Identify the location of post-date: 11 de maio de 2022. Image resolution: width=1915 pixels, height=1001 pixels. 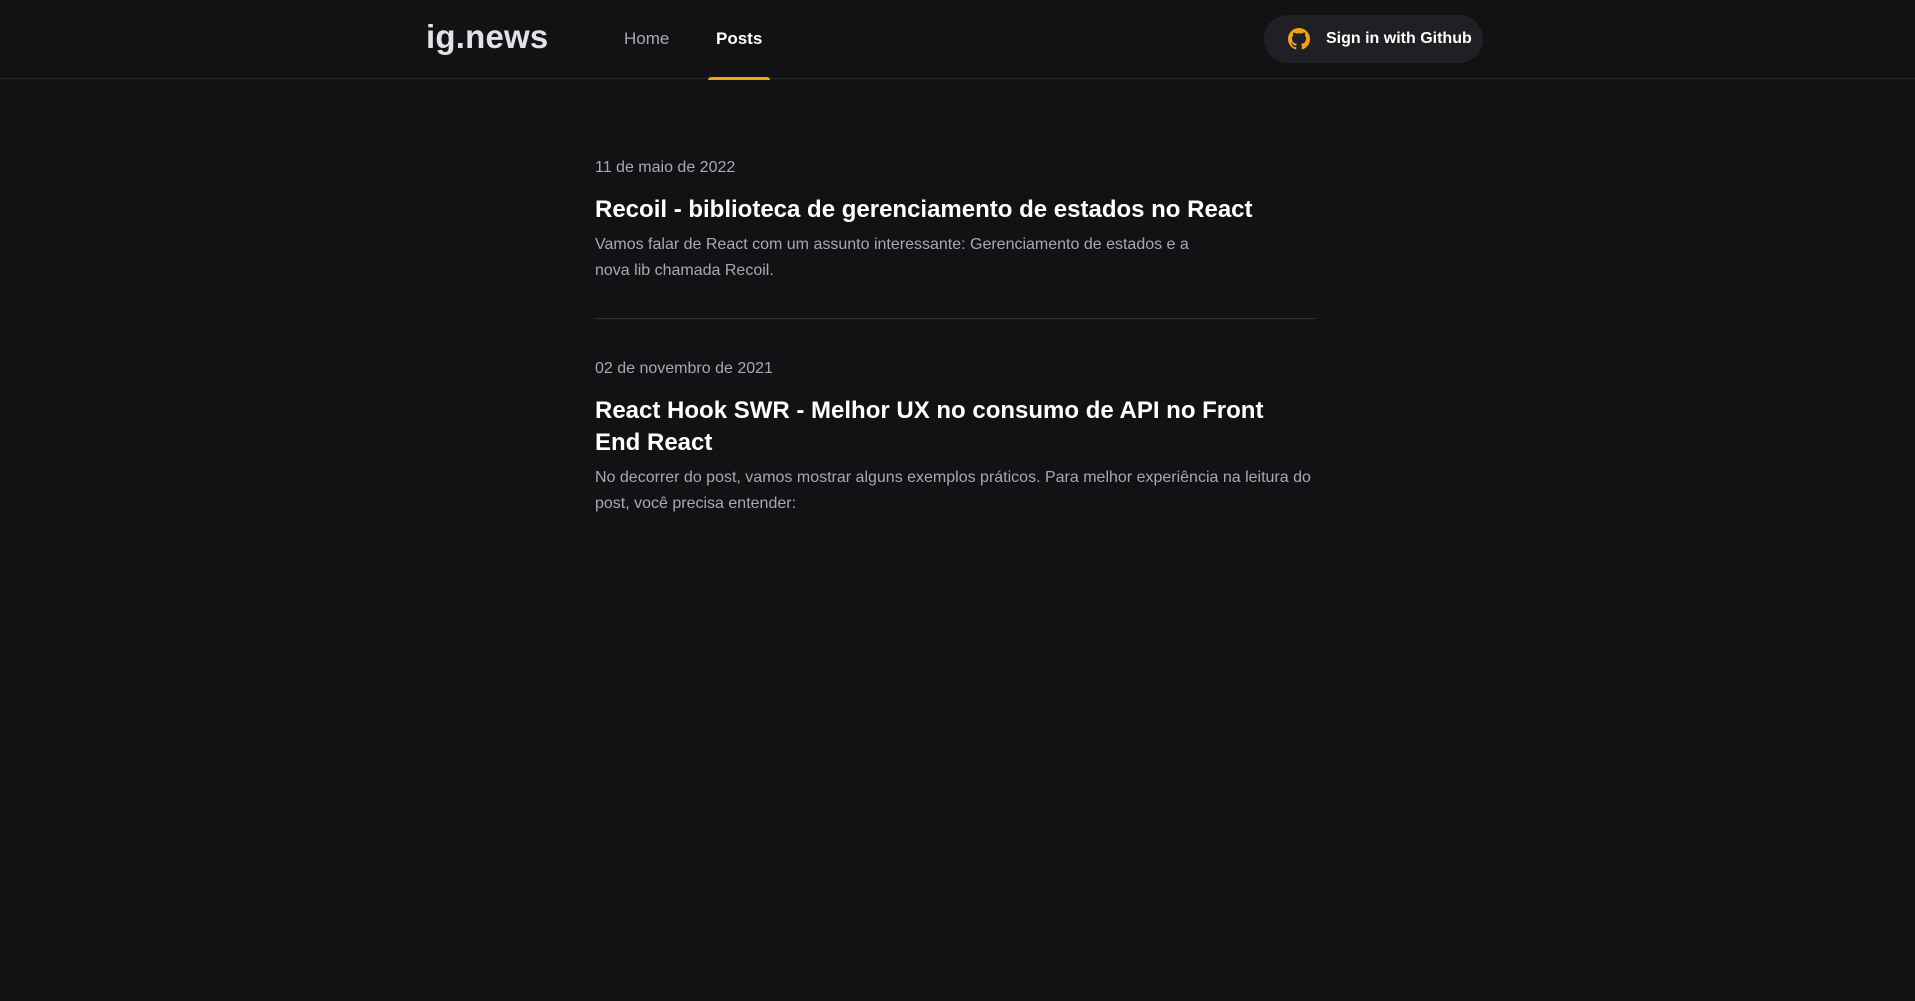
(665, 167).